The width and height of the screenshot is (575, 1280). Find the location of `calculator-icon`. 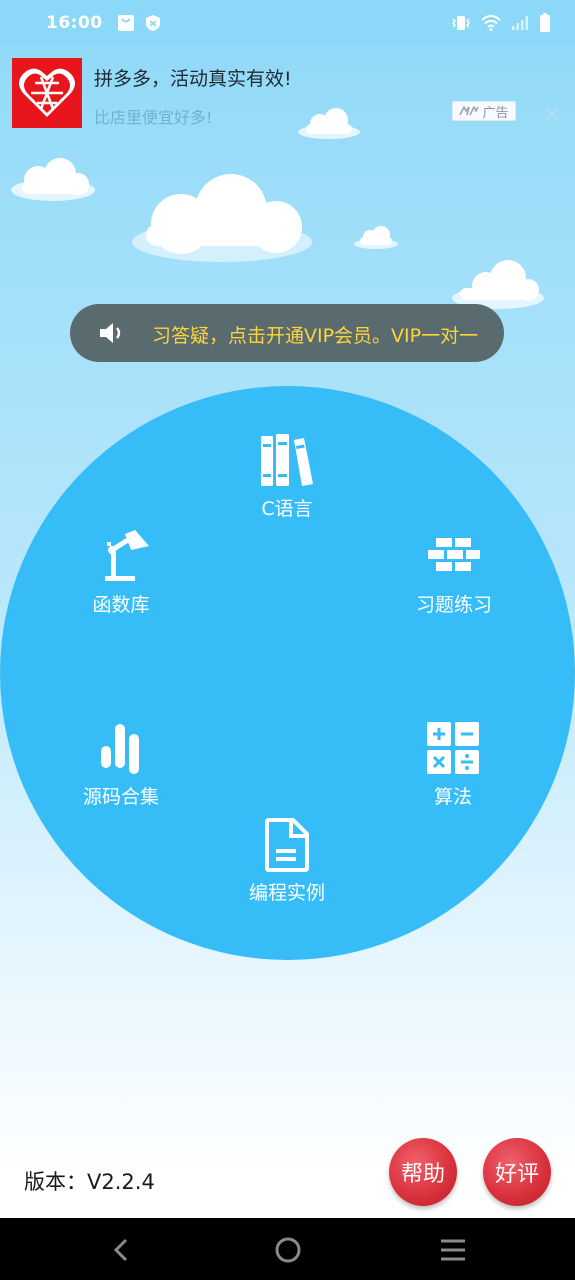

calculator-icon is located at coordinates (453, 748).